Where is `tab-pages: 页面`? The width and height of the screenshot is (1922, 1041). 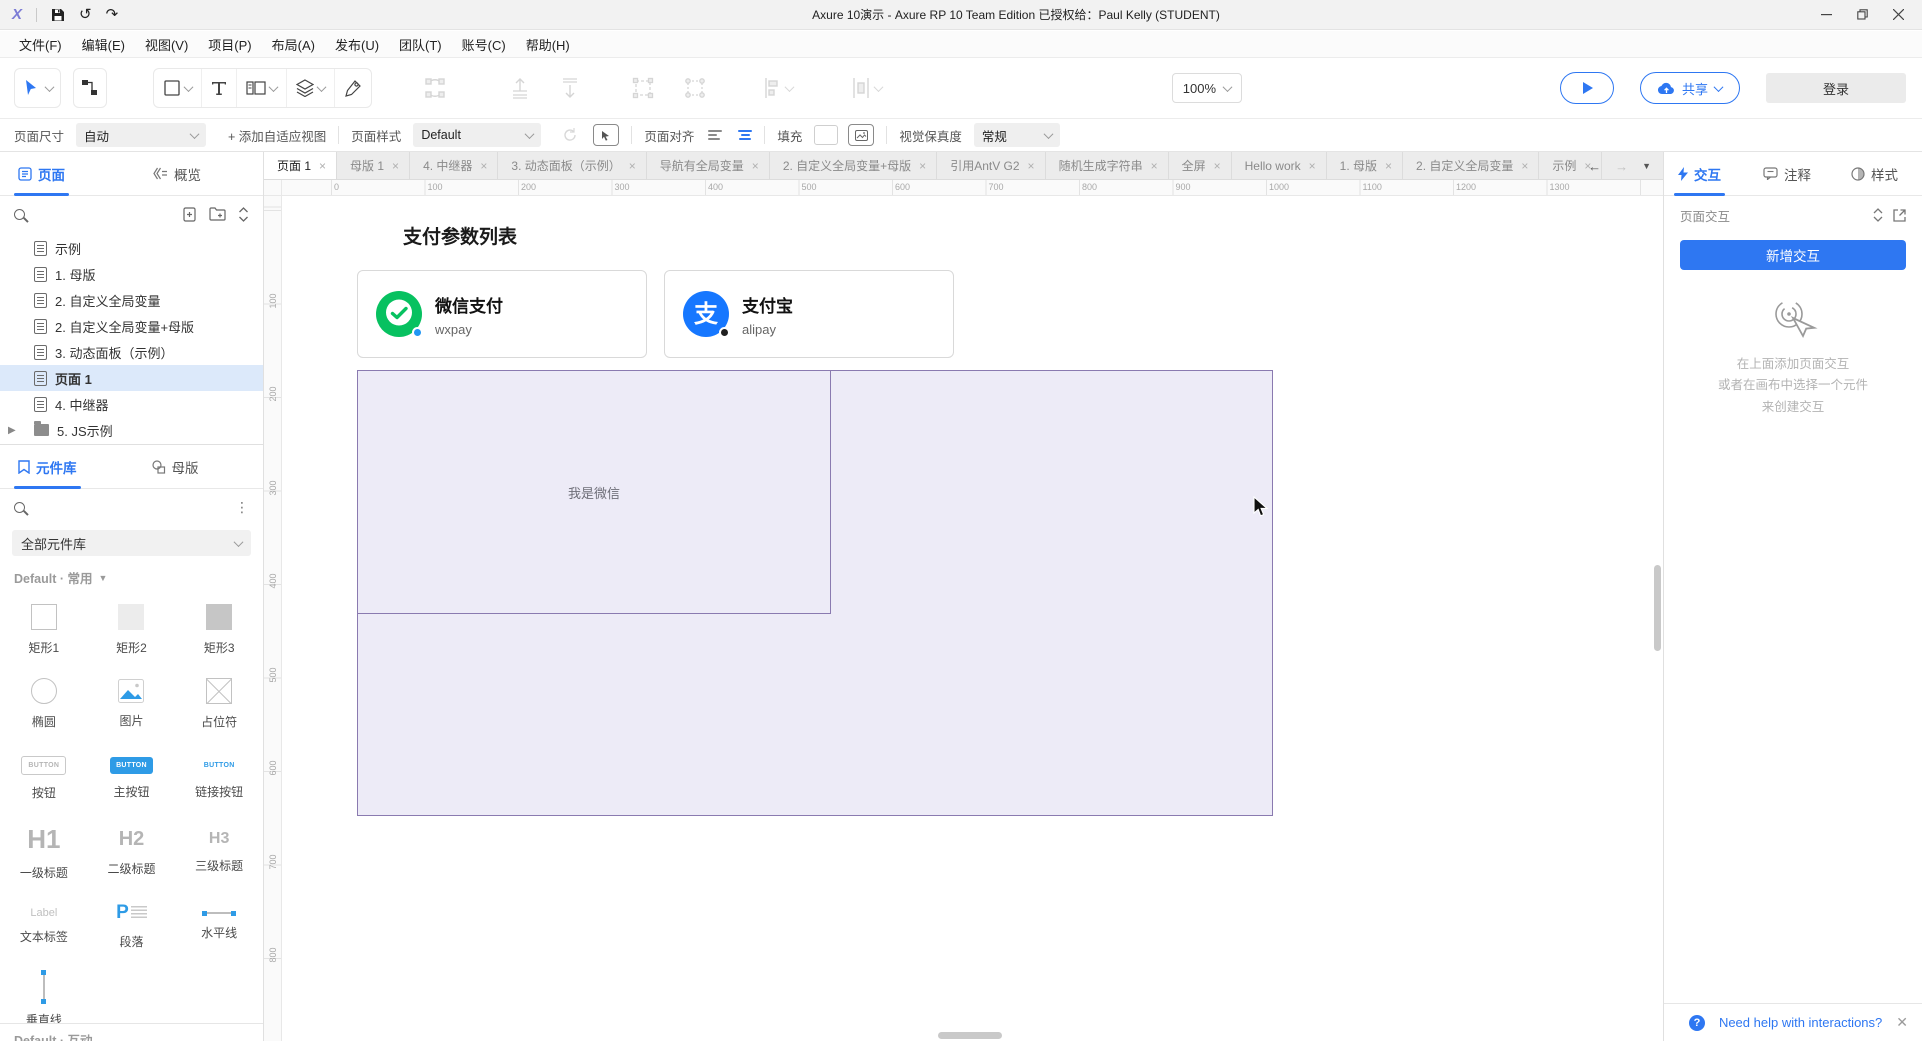 tab-pages: 页面 is located at coordinates (41, 174).